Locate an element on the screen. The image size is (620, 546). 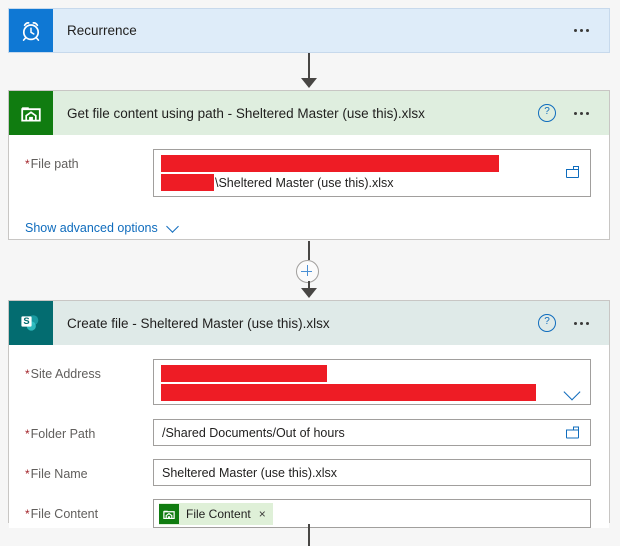
dynamic-content-token: File Content × is located at coordinates (216, 513).